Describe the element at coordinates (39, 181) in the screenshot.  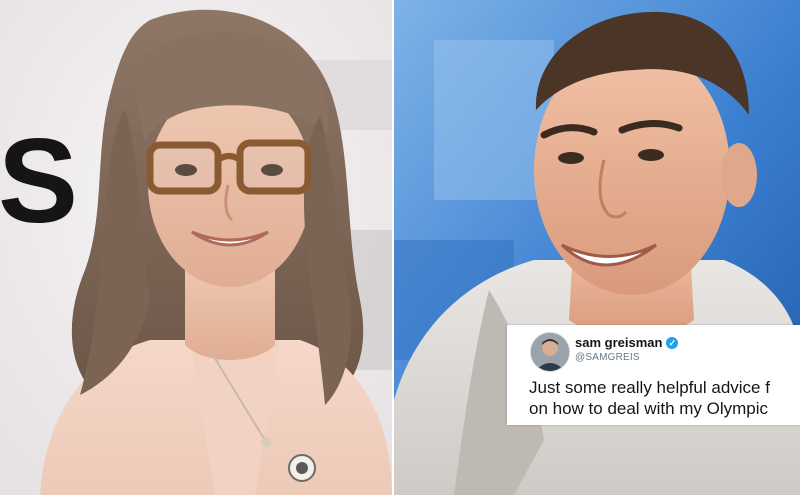
I see `backdrop-letter: S` at that location.